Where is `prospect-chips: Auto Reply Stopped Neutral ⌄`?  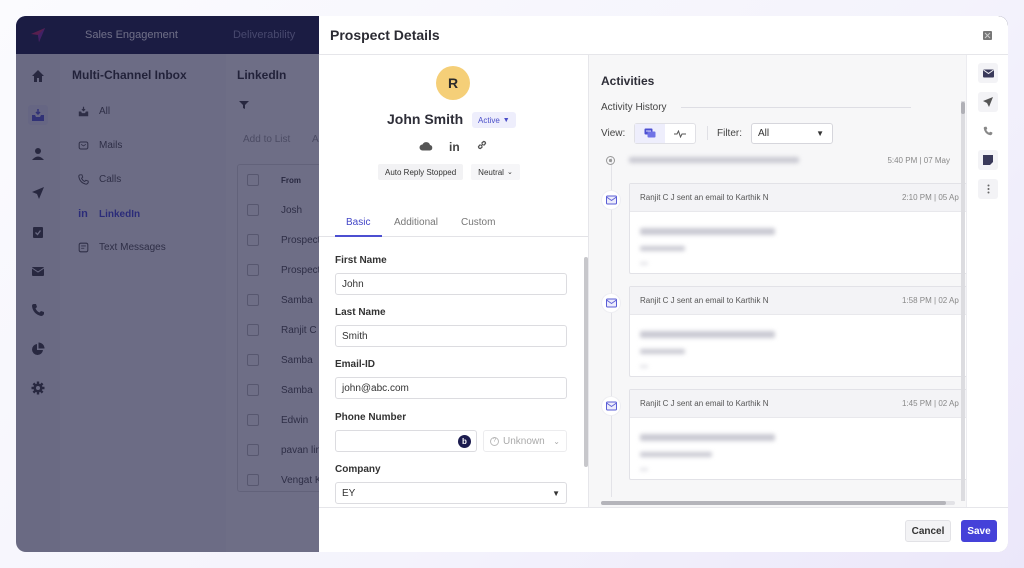 prospect-chips: Auto Reply Stopped Neutral ⌄ is located at coordinates (449, 172).